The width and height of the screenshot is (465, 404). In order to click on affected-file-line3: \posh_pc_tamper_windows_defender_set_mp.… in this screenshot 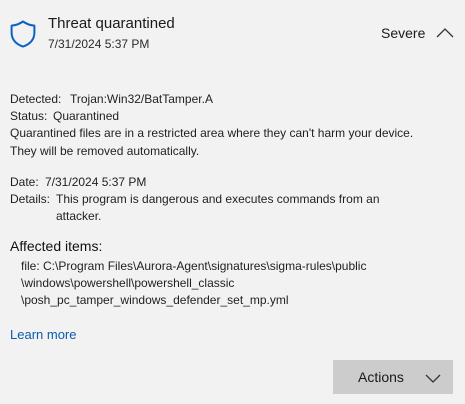, I will do `click(155, 300)`.